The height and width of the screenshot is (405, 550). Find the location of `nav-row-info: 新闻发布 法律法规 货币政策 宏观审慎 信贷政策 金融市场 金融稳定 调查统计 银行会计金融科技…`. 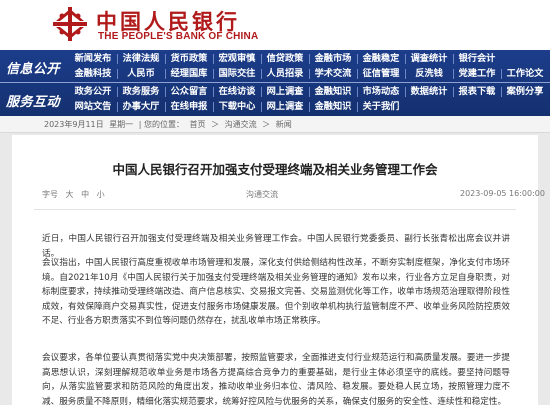

nav-row-info: 新闻发布 法律法规 货币政策 宏观审慎 信贷政策 金融市场 金融稳定 调查统计 银行会计金融科技… is located at coordinates (310, 66).